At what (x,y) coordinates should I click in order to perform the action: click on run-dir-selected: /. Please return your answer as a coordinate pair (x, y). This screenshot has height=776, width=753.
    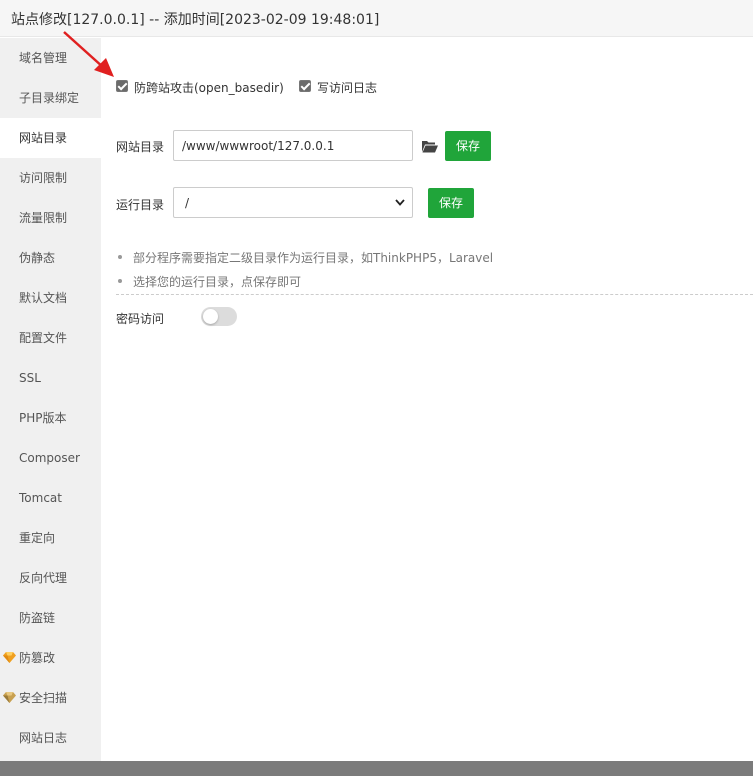
    Looking at the image, I should click on (187, 203).